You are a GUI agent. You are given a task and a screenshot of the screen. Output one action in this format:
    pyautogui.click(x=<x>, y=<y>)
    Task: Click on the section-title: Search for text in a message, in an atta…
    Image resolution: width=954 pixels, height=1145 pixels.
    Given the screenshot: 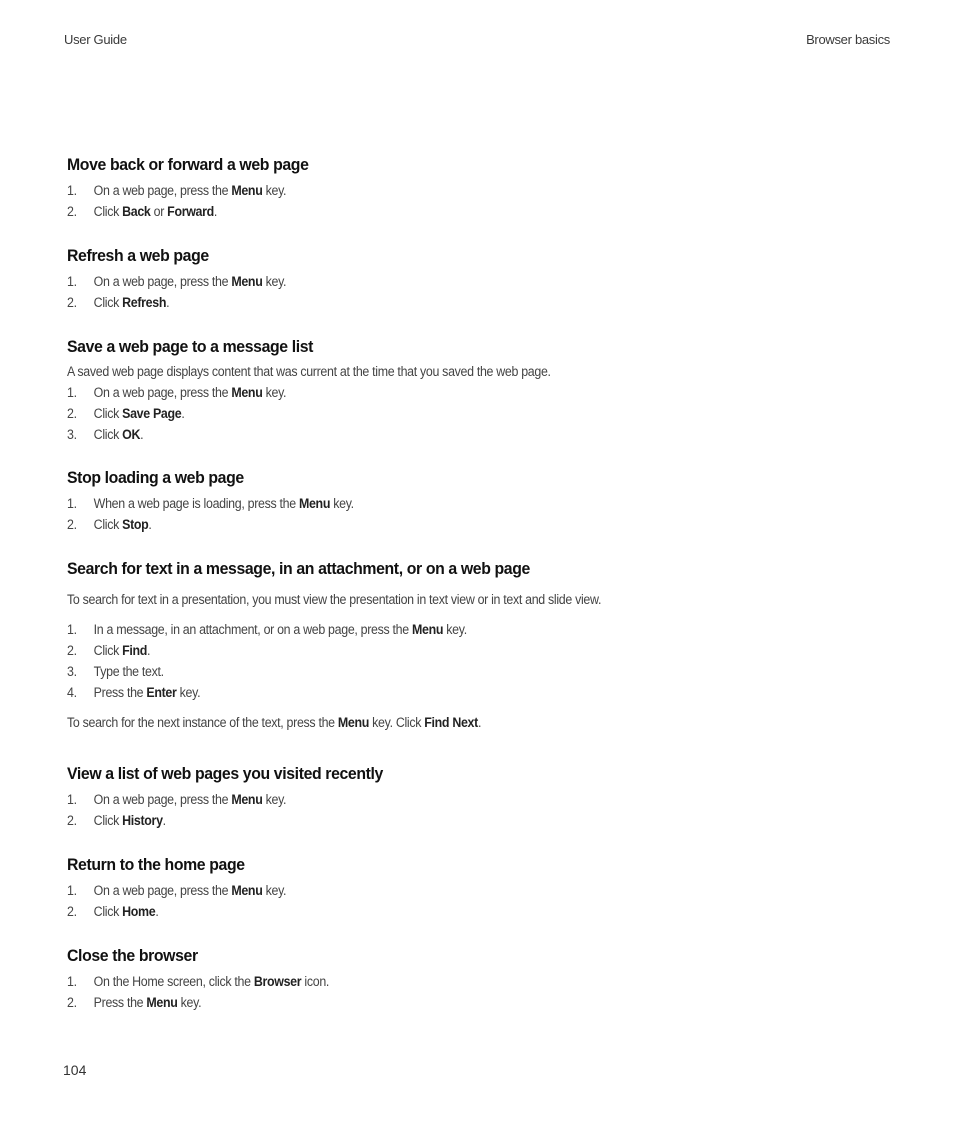 What is the action you would take?
    pyautogui.click(x=298, y=568)
    